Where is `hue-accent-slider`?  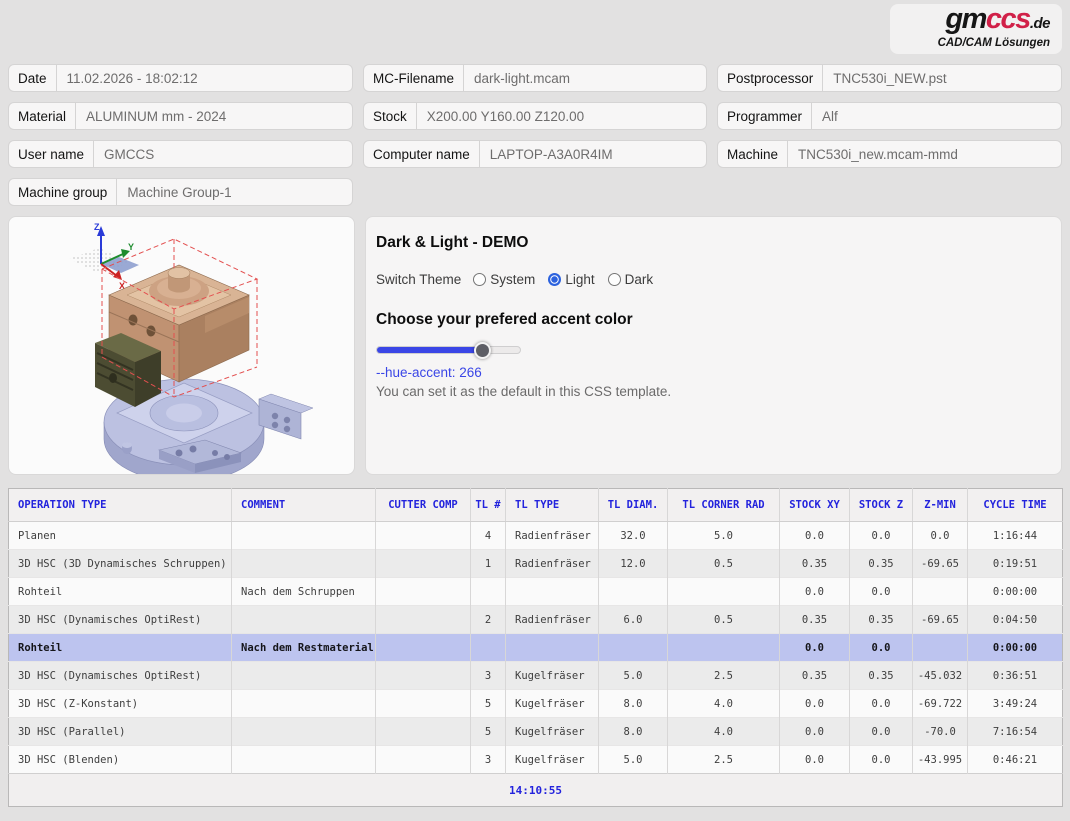 hue-accent-slider is located at coordinates (448, 350).